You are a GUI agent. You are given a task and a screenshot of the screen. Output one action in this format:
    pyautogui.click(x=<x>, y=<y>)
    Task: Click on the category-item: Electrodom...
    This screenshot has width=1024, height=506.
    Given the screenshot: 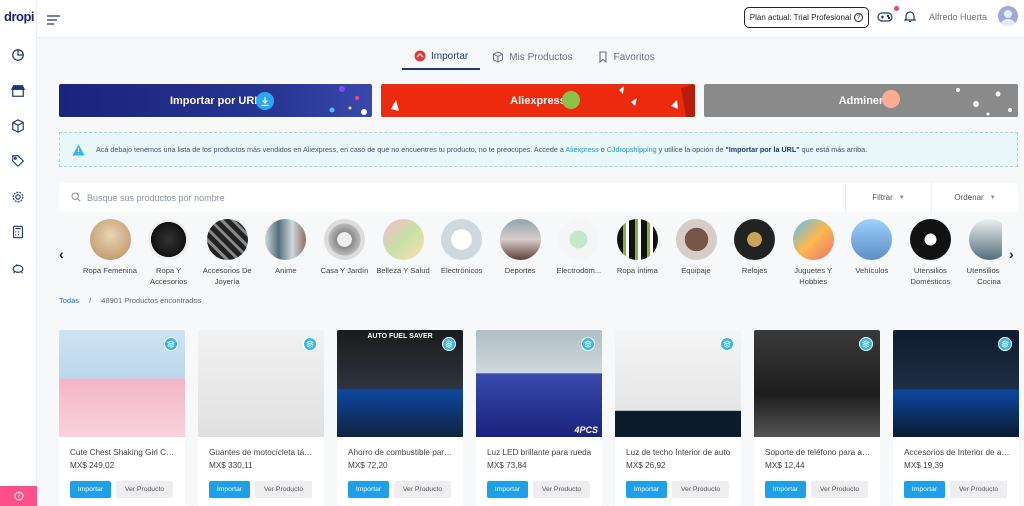 What is the action you would take?
    pyautogui.click(x=579, y=247)
    